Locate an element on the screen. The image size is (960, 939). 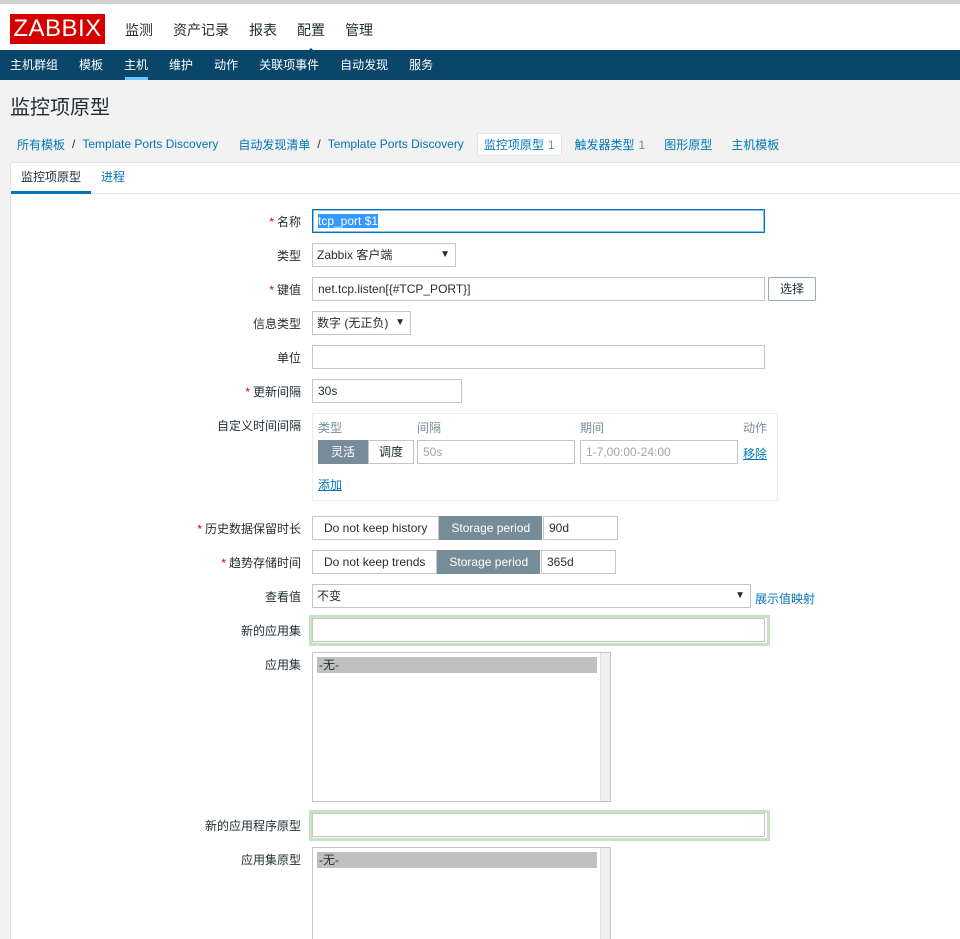
menu-monitoring: 监测 is located at coordinates (139, 29).